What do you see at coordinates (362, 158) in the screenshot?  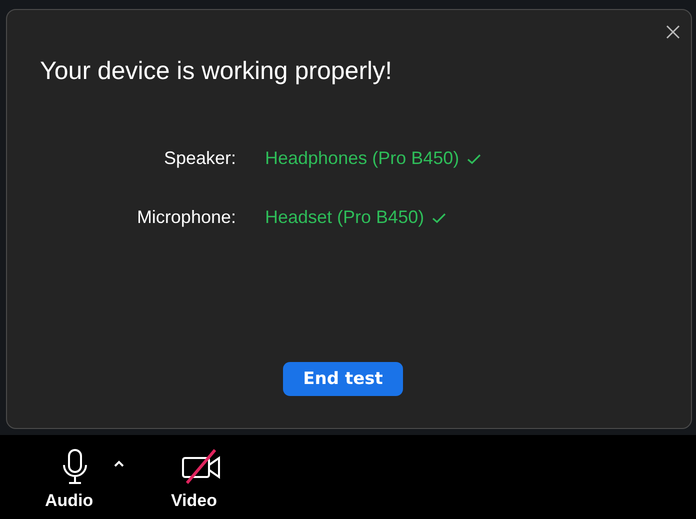 I see `device-name: Headphones (Pro B450)` at bounding box center [362, 158].